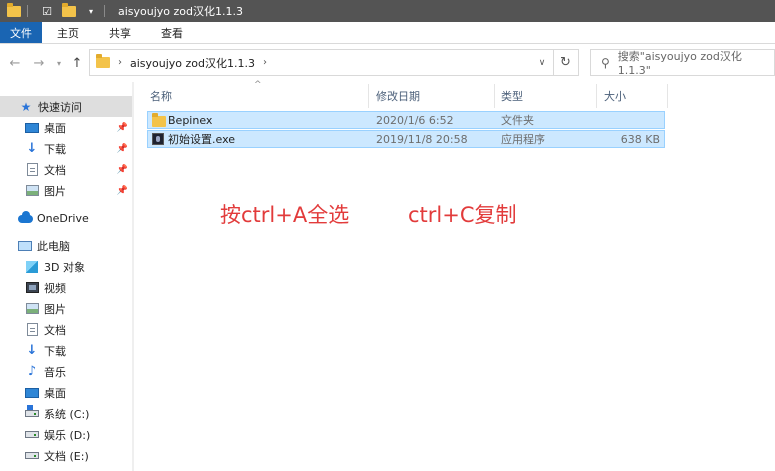 The width and height of the screenshot is (775, 471). What do you see at coordinates (66, 190) in the screenshot?
I see `sidebar-item-pictures: 图片 📌` at bounding box center [66, 190].